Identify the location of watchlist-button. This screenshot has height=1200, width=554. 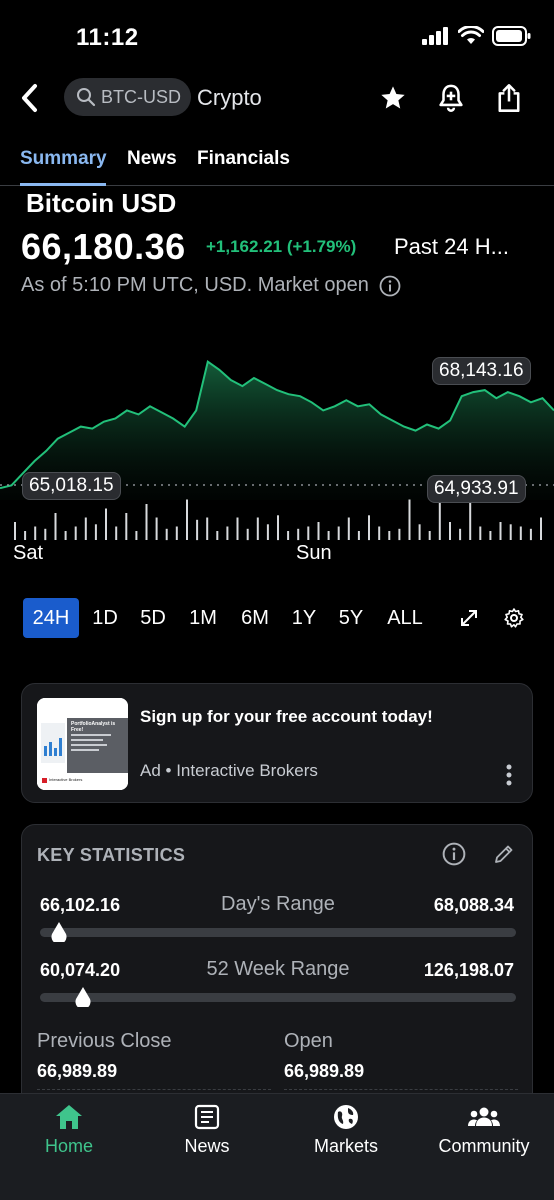
(393, 98).